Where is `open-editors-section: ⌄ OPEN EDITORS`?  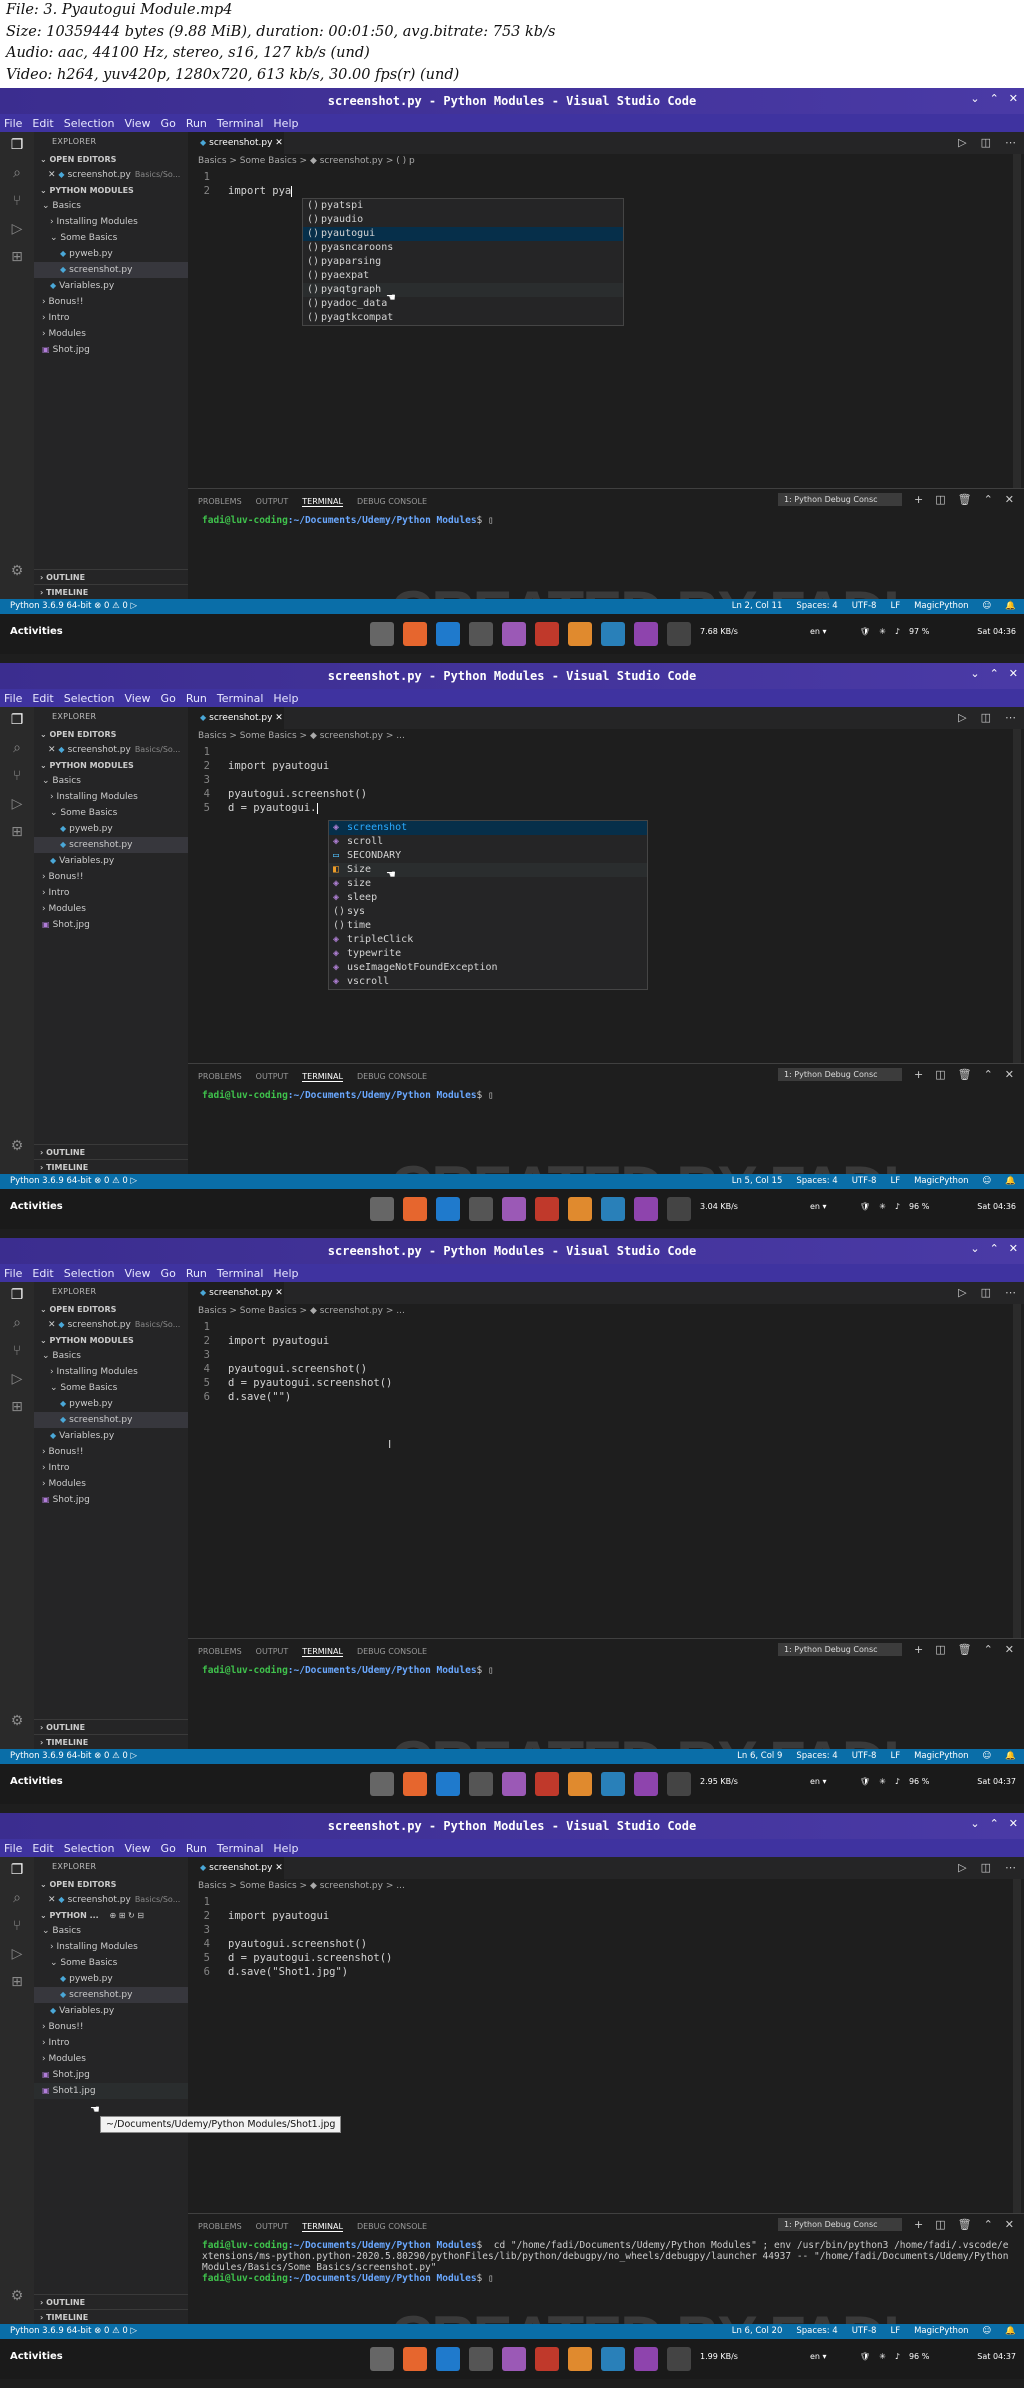
open-editors-section: ⌄ OPEN EDITORS is located at coordinates (111, 734).